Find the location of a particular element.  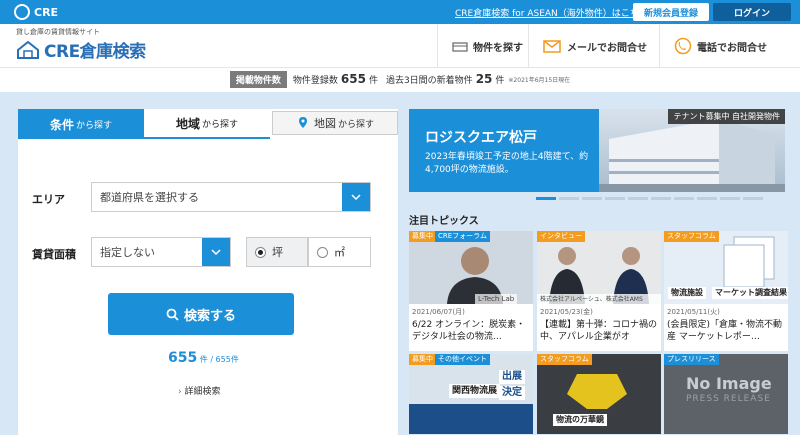

detail-search-label: 詳細検索 is located at coordinates (202, 392).